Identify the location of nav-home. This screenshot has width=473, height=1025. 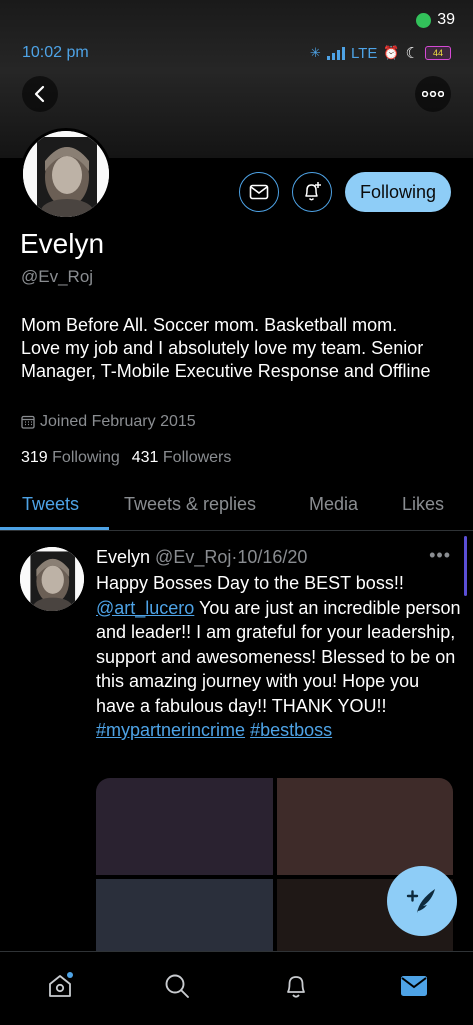
(60, 986).